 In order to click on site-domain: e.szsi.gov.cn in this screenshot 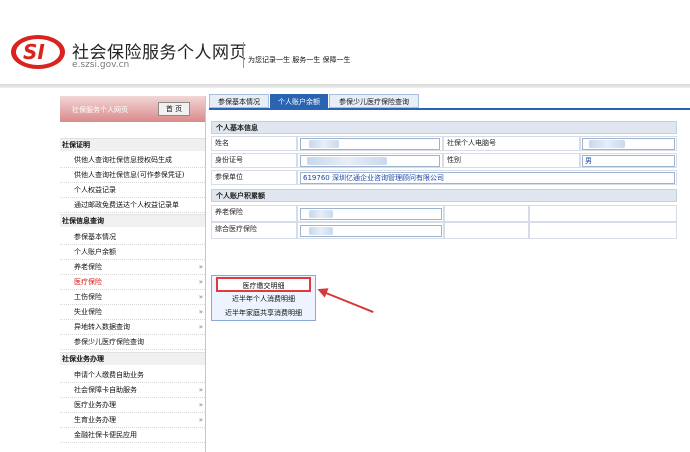, I will do `click(101, 65)`.